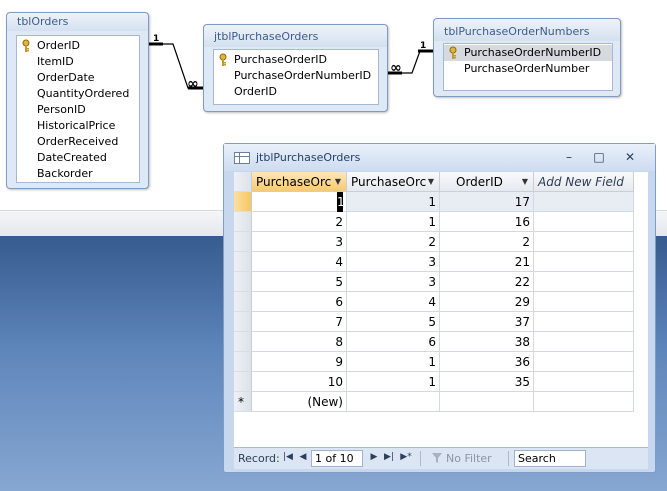 This screenshot has width=667, height=491. What do you see at coordinates (288, 457) in the screenshot?
I see `first-record-icon: |◀` at bounding box center [288, 457].